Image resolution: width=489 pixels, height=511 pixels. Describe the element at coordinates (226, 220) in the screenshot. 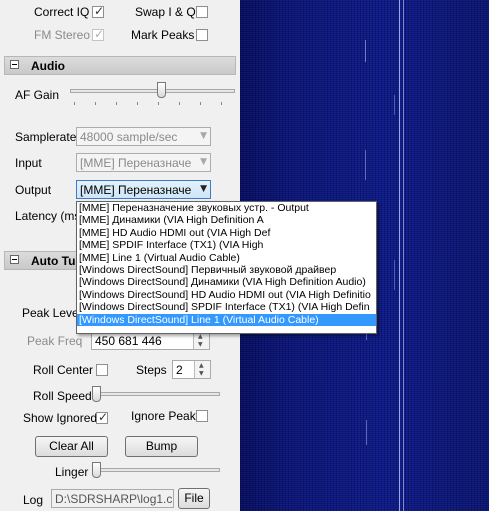

I see `output-option: [MME] Динамики (VIA High Definition A` at that location.